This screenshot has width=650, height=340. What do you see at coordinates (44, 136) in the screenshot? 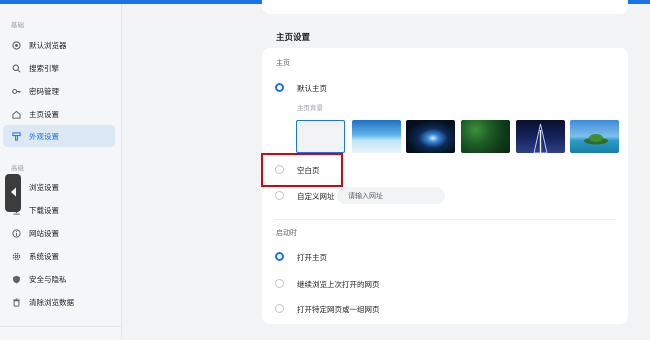
I see `sidebar-item-label: 外观设置` at bounding box center [44, 136].